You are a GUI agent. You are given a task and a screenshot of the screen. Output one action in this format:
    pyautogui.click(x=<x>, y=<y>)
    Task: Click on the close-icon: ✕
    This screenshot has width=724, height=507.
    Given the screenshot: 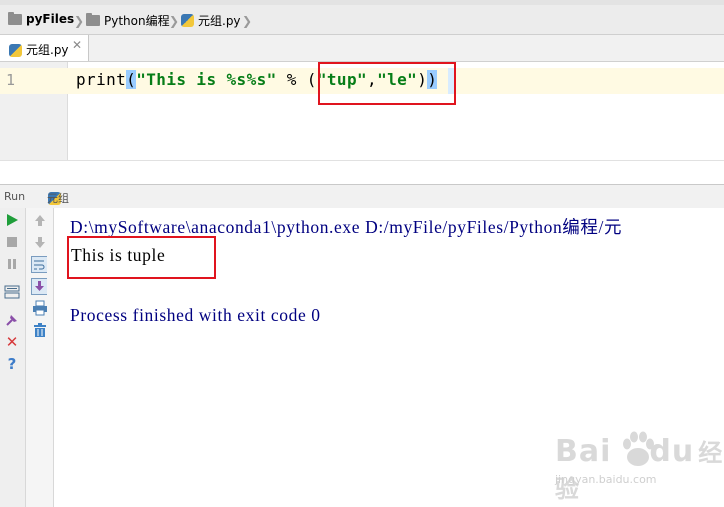 What is the action you would take?
    pyautogui.click(x=12, y=342)
    